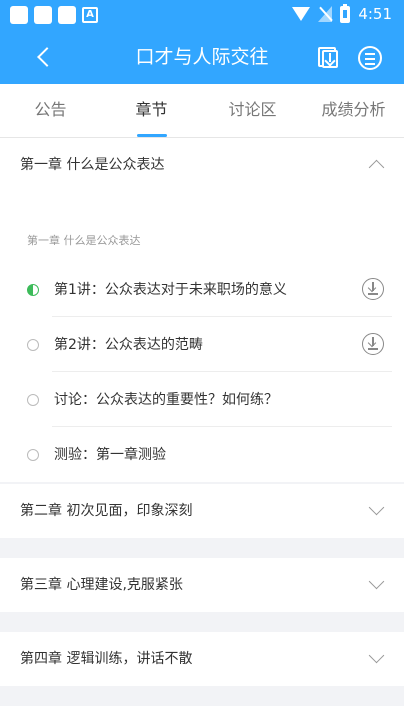 The image size is (404, 720). I want to click on lesson-item: 第1讲：公众表达对于未来职场的意义, so click(202, 290).